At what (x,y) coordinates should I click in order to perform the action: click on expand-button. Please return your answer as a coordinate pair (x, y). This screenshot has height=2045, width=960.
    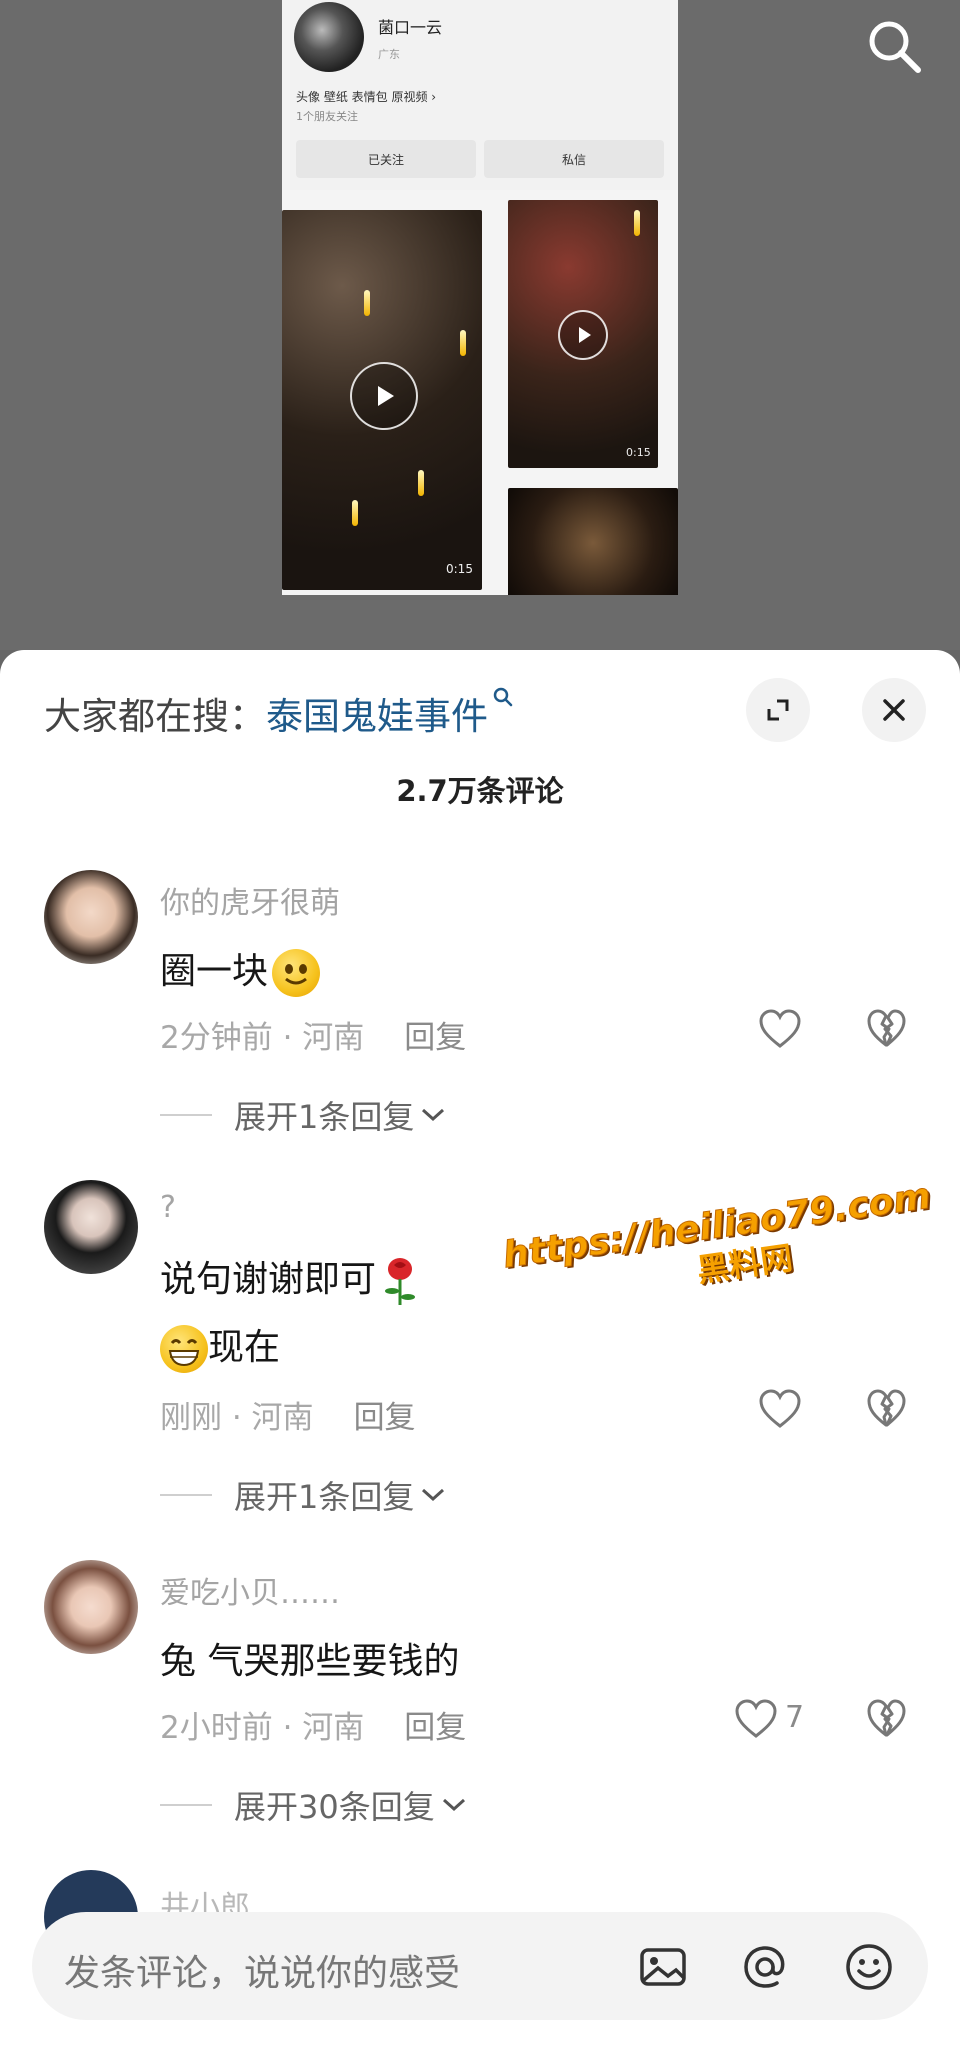
    Looking at the image, I should click on (778, 710).